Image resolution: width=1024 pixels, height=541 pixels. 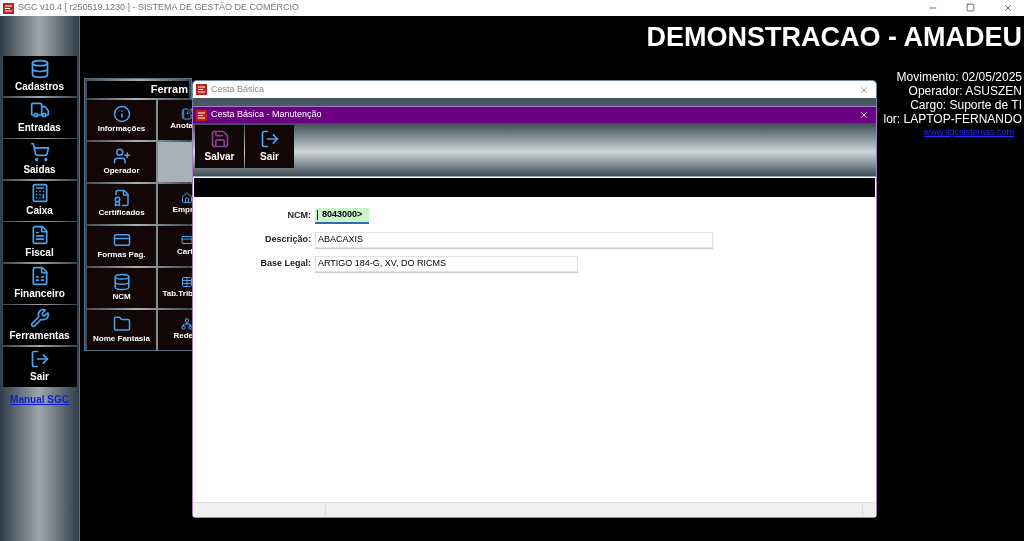 I want to click on tool-button: NCM, so click(x=121, y=288).